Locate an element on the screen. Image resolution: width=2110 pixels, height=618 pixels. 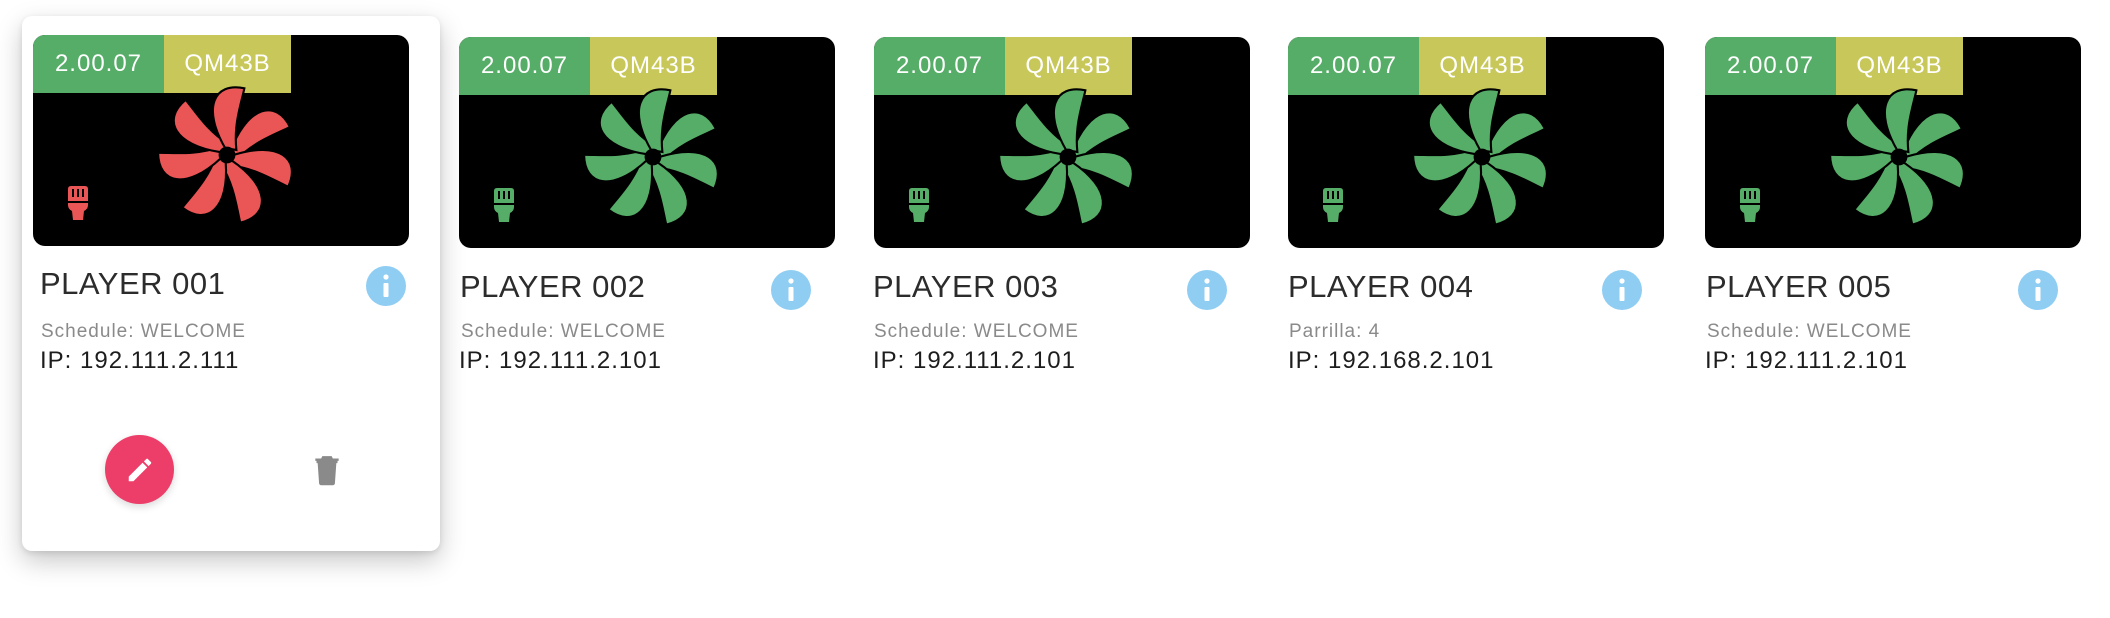
player-name: PLAYER 002 is located at coordinates (553, 286).